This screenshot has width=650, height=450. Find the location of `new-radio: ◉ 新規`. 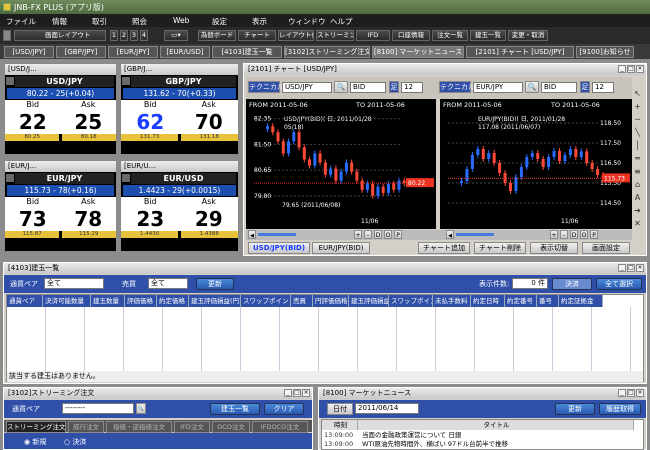

new-radio: ◉ 新規 is located at coordinates (35, 442).